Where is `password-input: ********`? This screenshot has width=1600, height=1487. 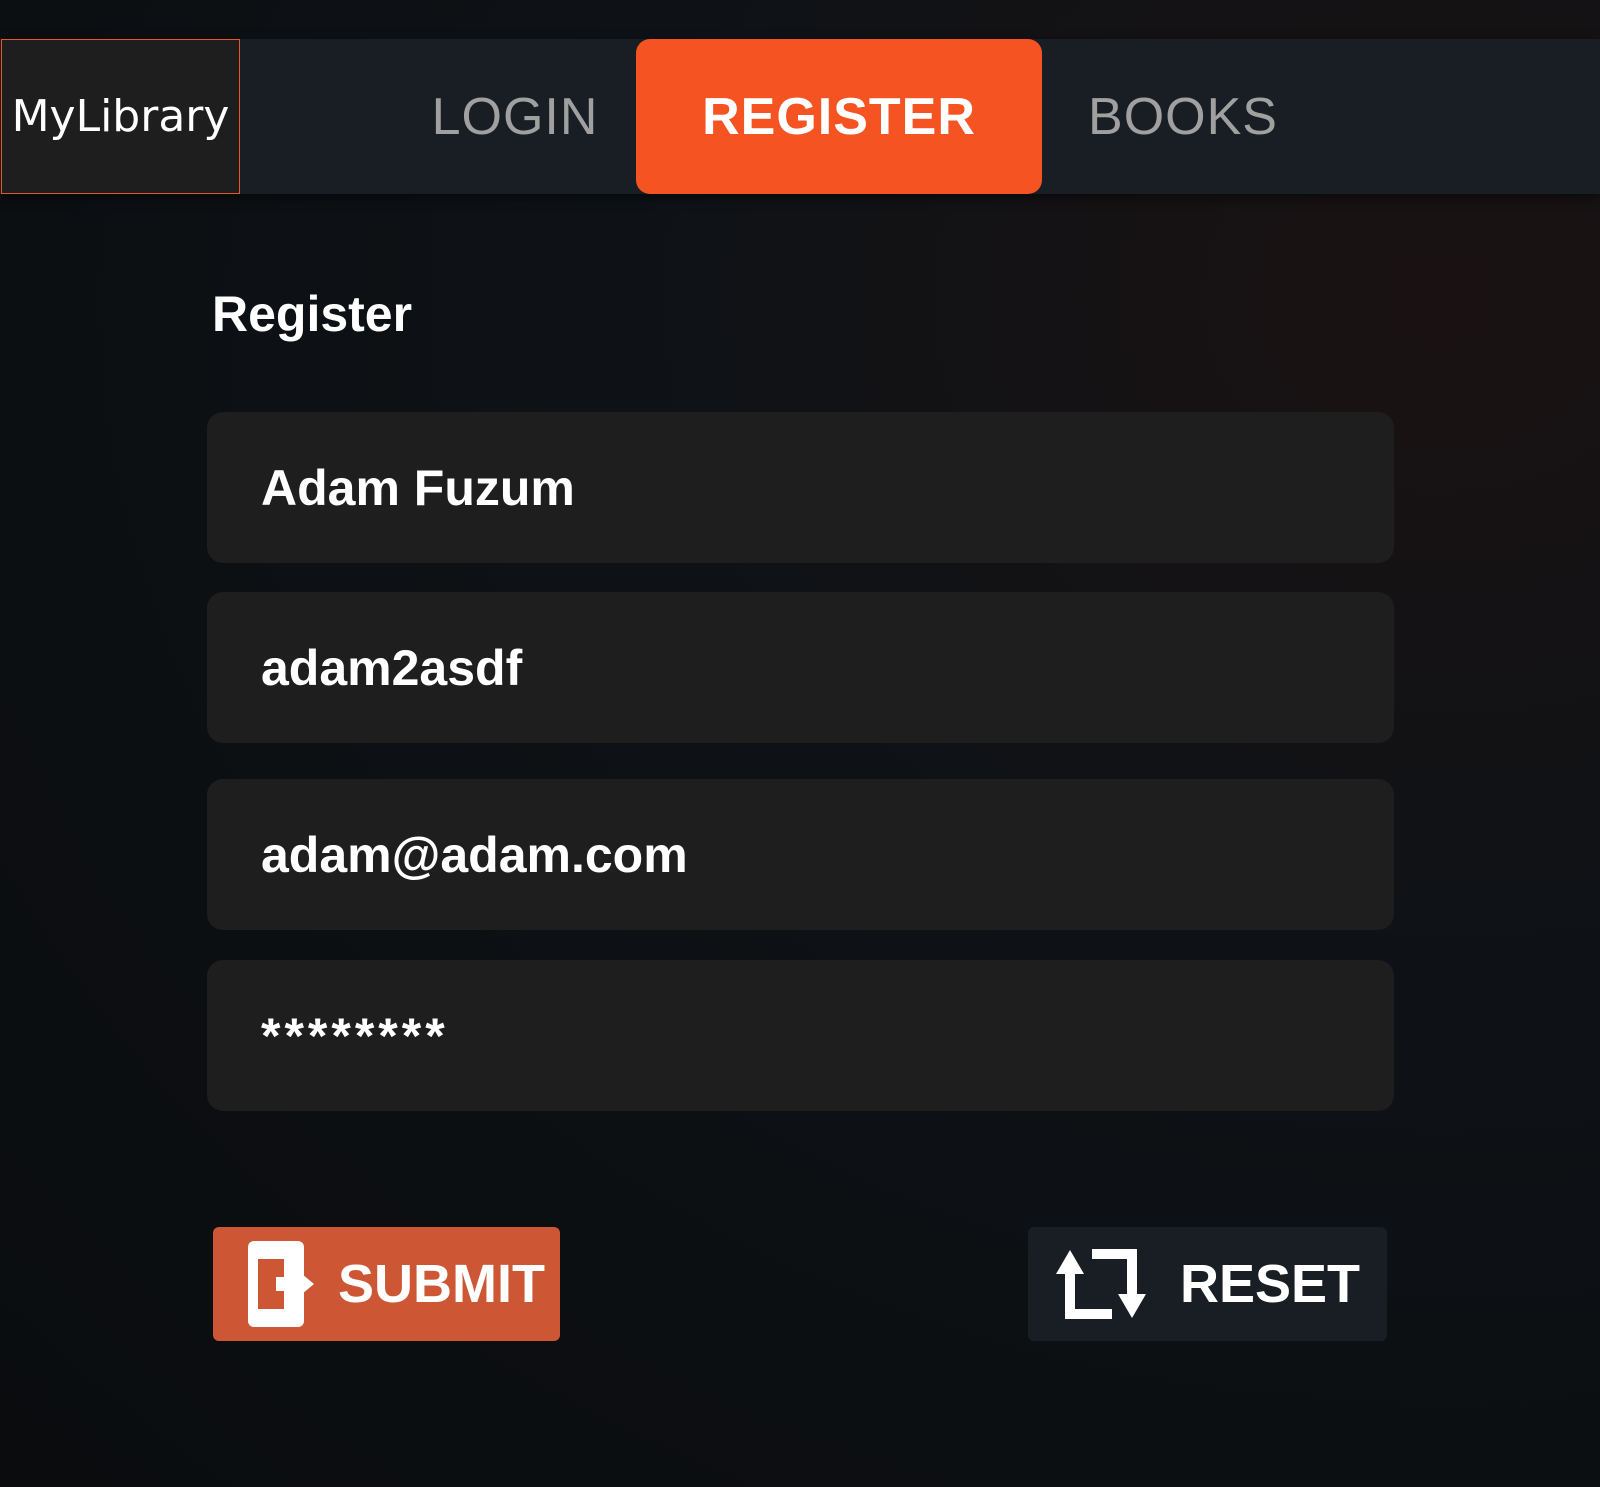
password-input: ******** is located at coordinates (800, 1035).